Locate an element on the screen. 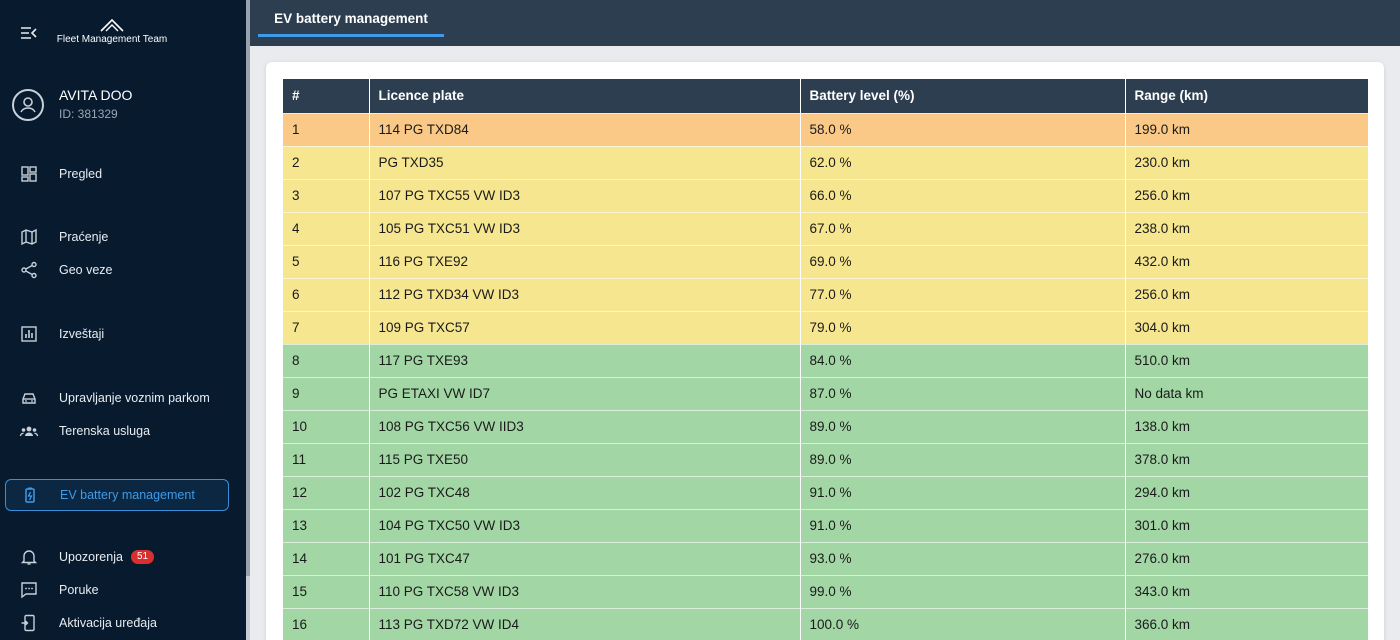 The image size is (1400, 640). cell-number: 15 is located at coordinates (326, 591).